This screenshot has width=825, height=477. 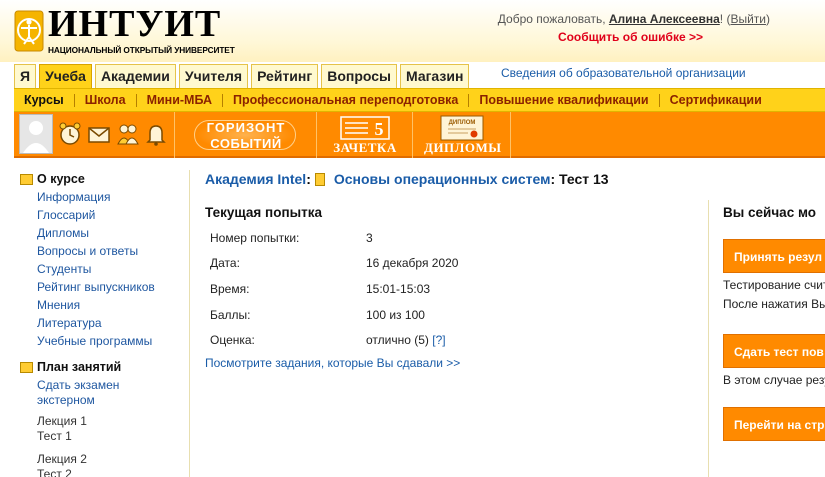 I want to click on sidebar-item-graduates-rating: Рейтинг выпускников, so click(x=104, y=287).